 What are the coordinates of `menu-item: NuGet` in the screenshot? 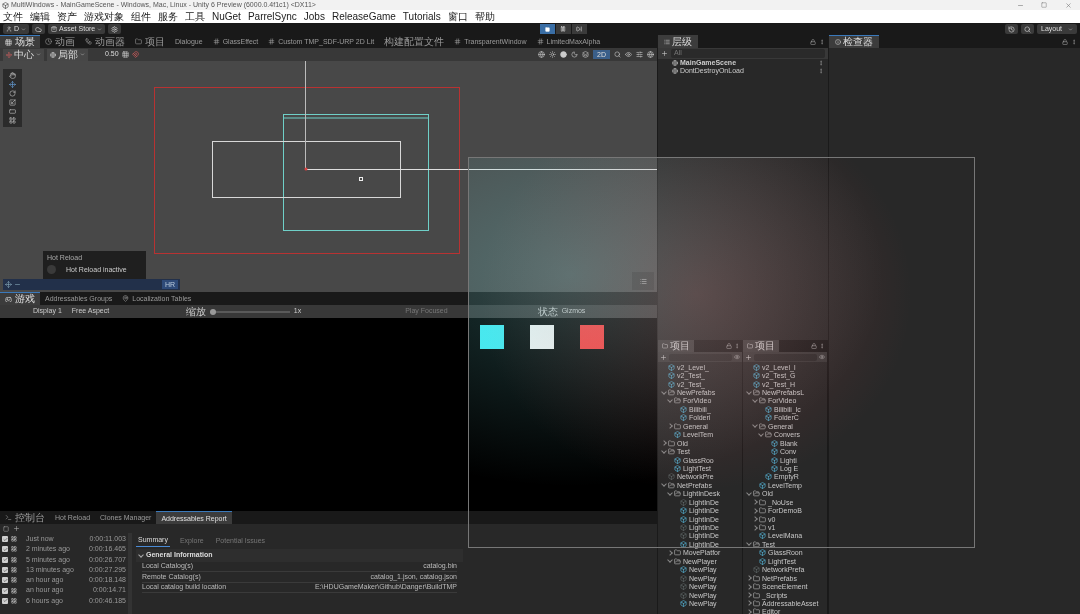 It's located at (226, 16).